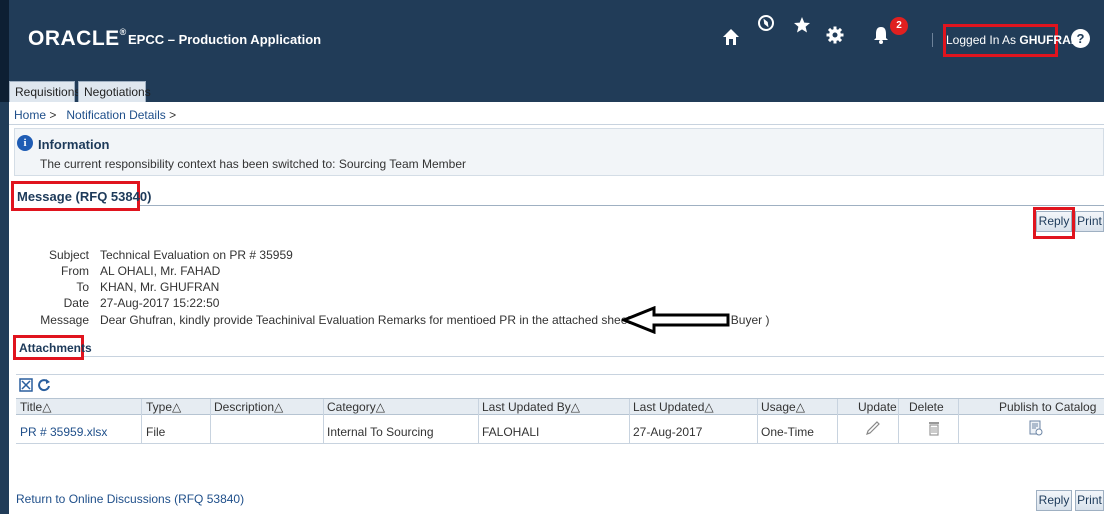 The image size is (1104, 514). Describe the element at coordinates (25, 143) in the screenshot. I see `info-icon: i` at that location.